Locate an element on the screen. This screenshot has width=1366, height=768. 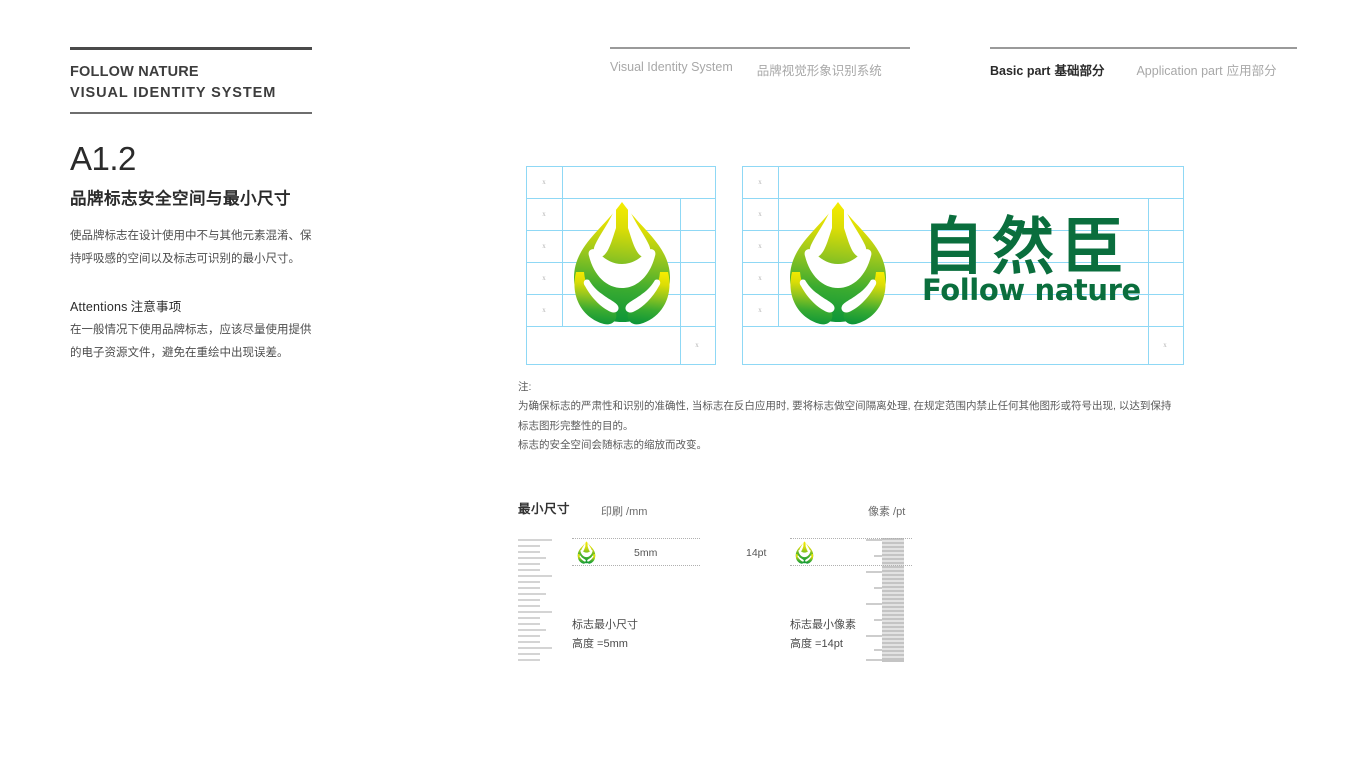
attentions-title-en: Attentions is located at coordinates (99, 307).